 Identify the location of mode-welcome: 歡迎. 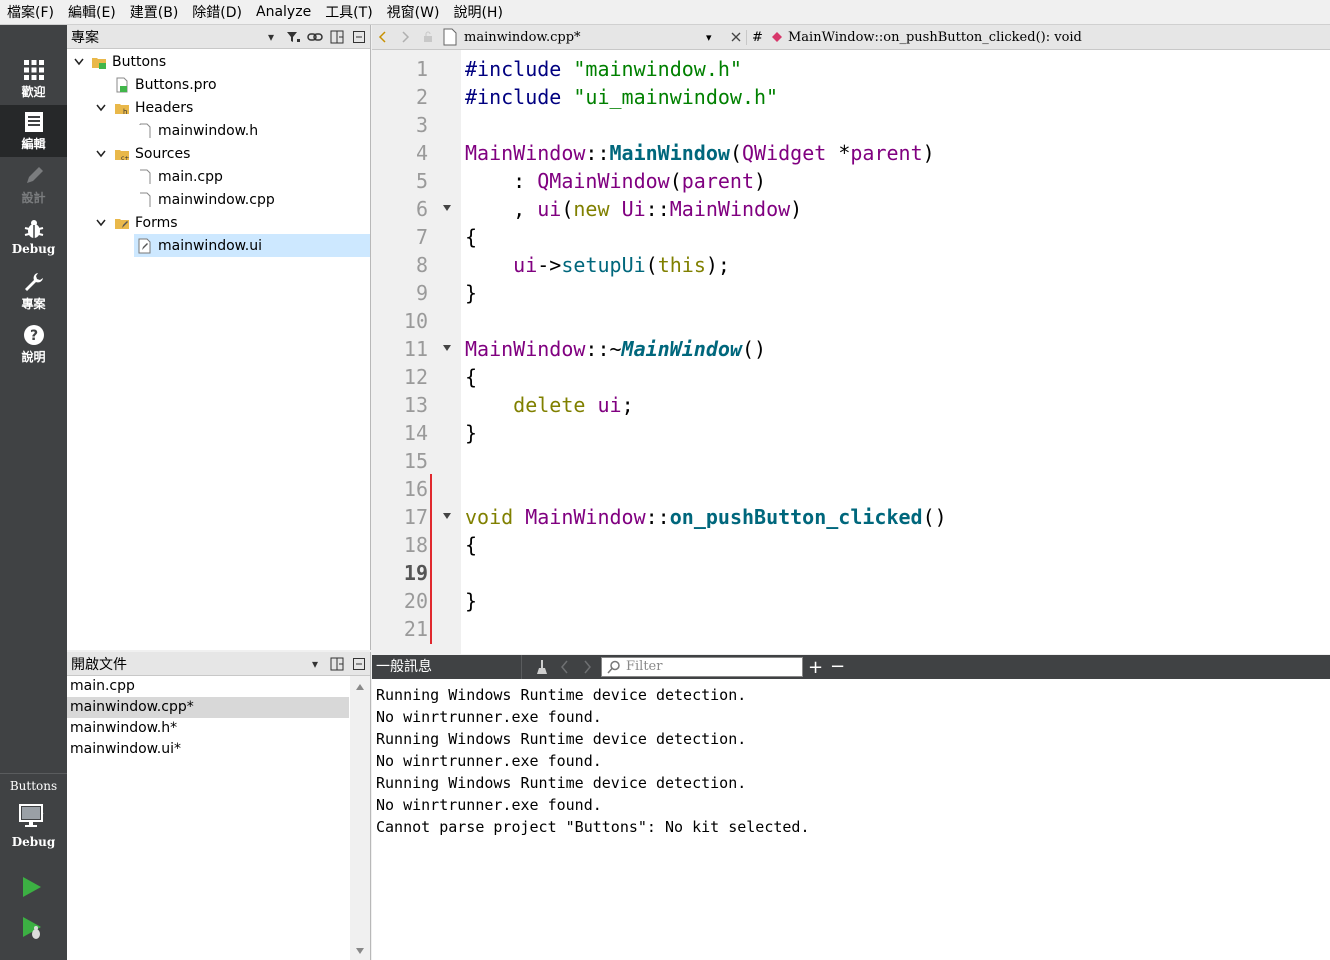
(33, 79).